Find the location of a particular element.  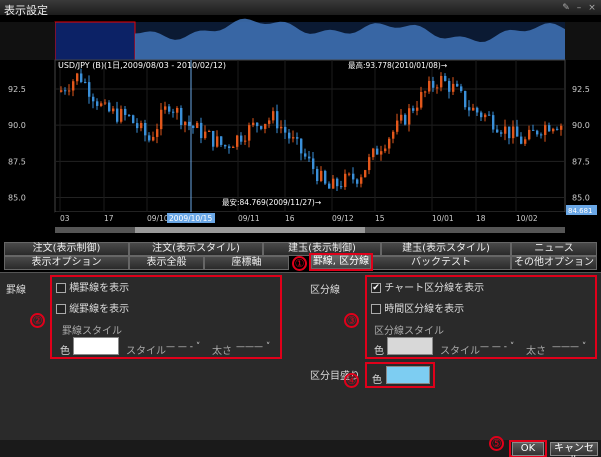

marker-1: ① is located at coordinates (299, 263).